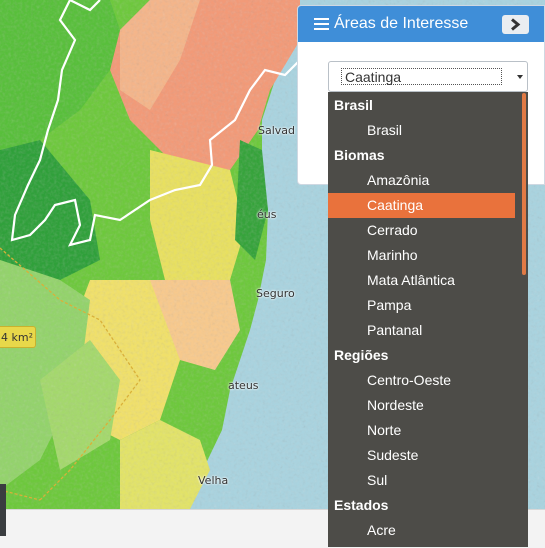 The image size is (545, 548). I want to click on panel-title: Áreas de Interesse, so click(401, 23).